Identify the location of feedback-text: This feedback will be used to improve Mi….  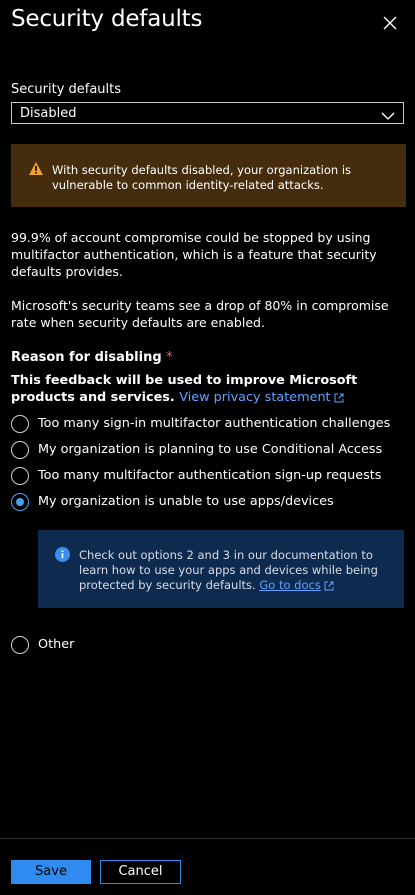
(208, 389).